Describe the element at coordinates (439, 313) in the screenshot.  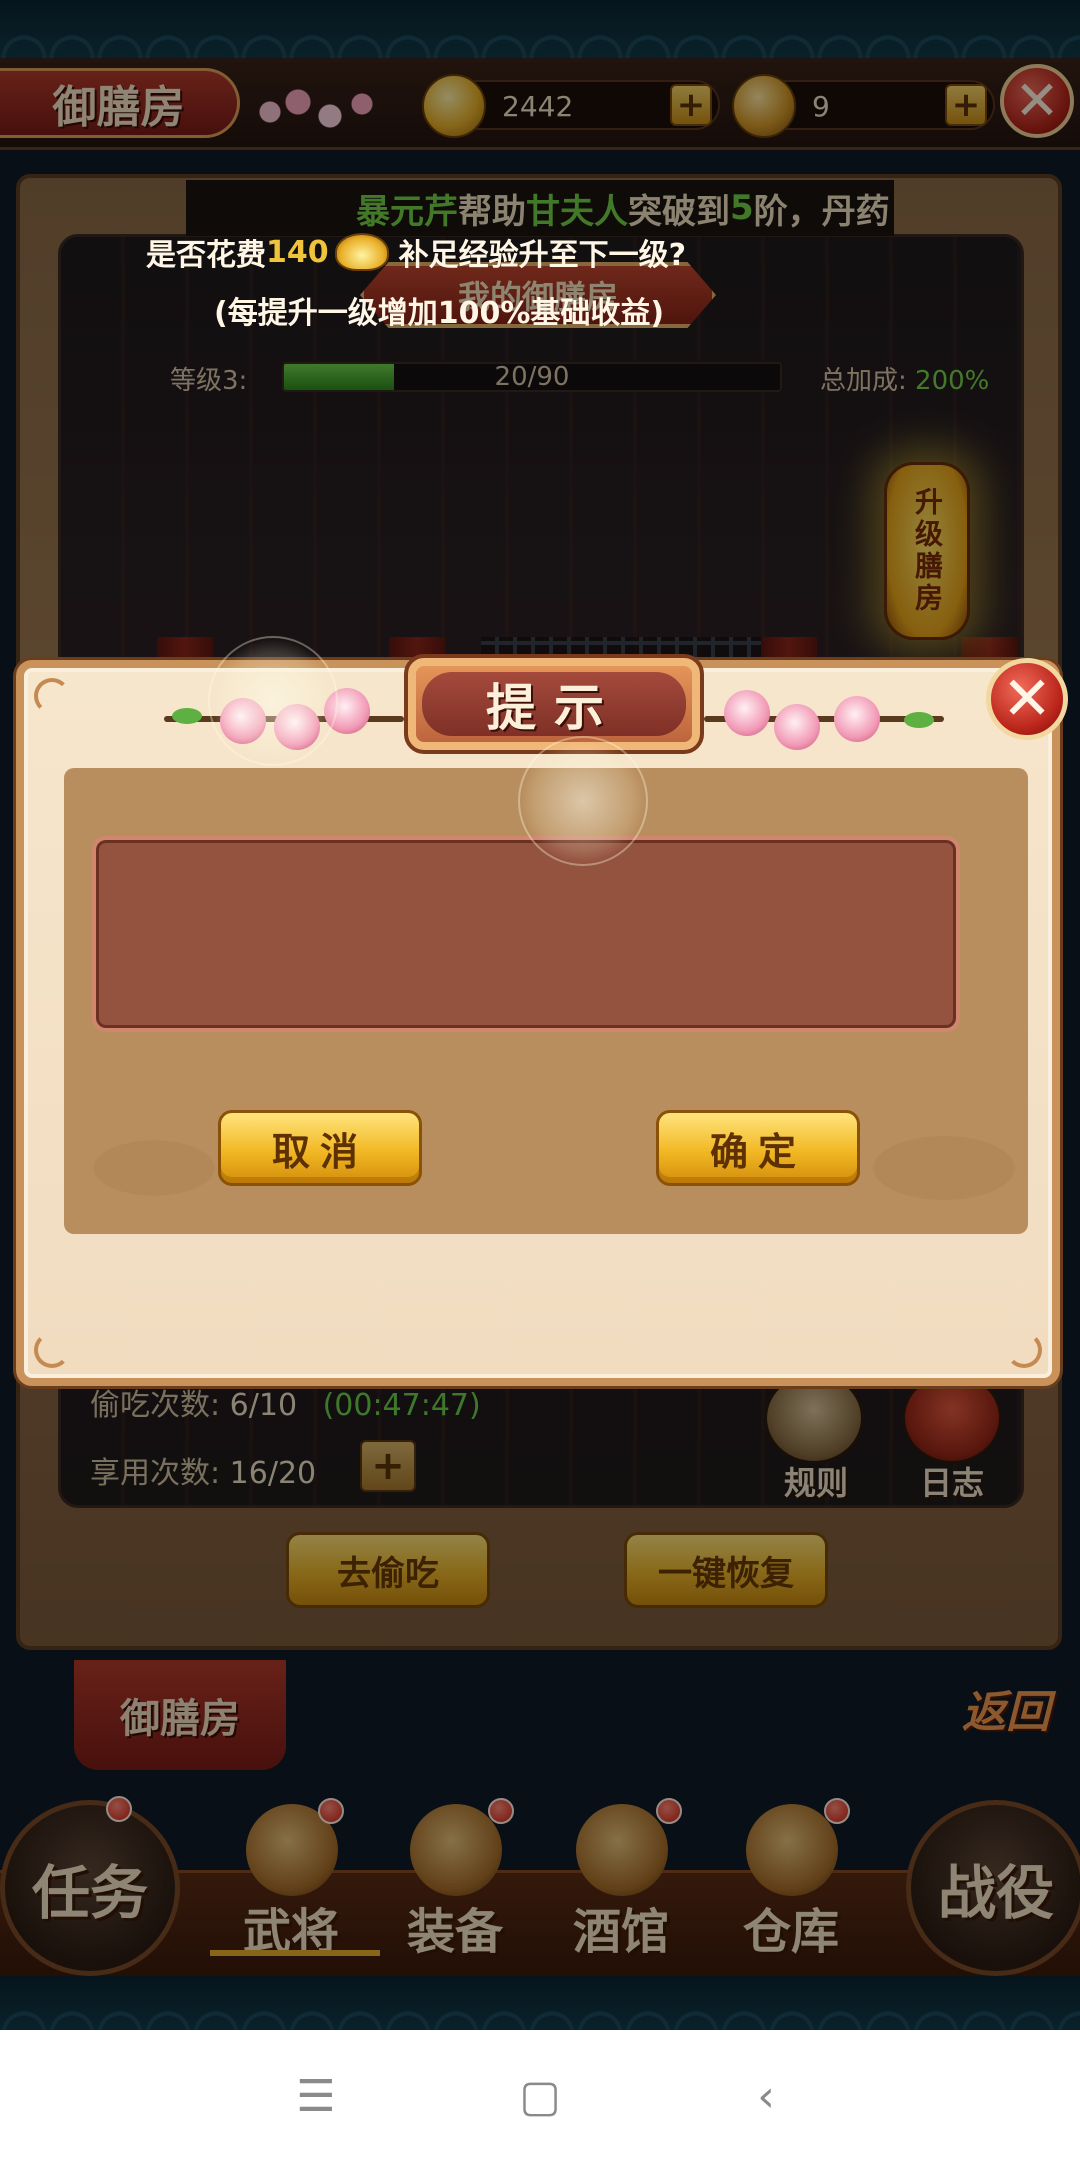
I see `dialog-message-line2: (每提升一级增加100%基础收益)` at that location.